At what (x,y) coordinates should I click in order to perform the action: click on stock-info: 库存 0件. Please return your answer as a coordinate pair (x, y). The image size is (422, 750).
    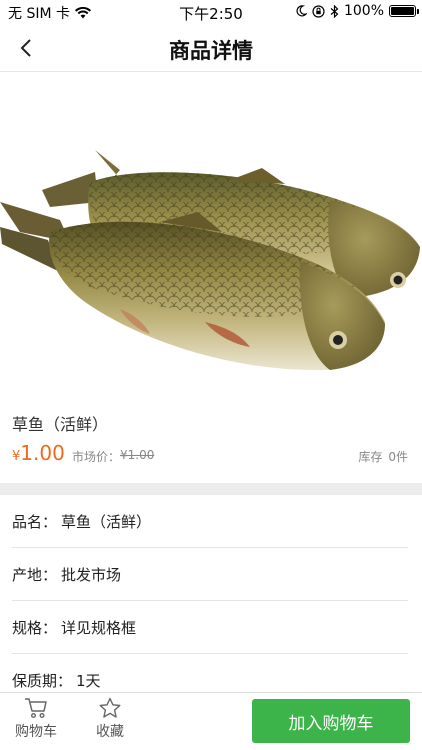
    Looking at the image, I should click on (383, 456).